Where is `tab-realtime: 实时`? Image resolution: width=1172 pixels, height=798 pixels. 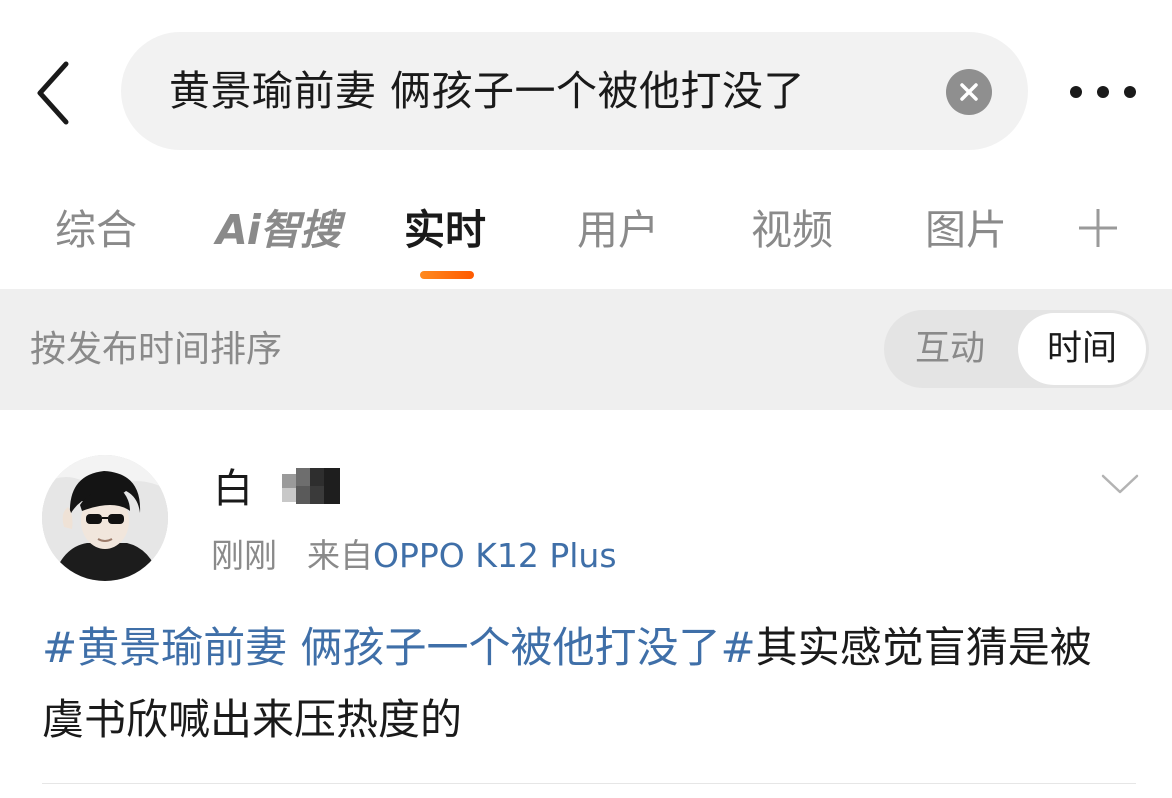
tab-realtime: 实时 is located at coordinates (445, 230).